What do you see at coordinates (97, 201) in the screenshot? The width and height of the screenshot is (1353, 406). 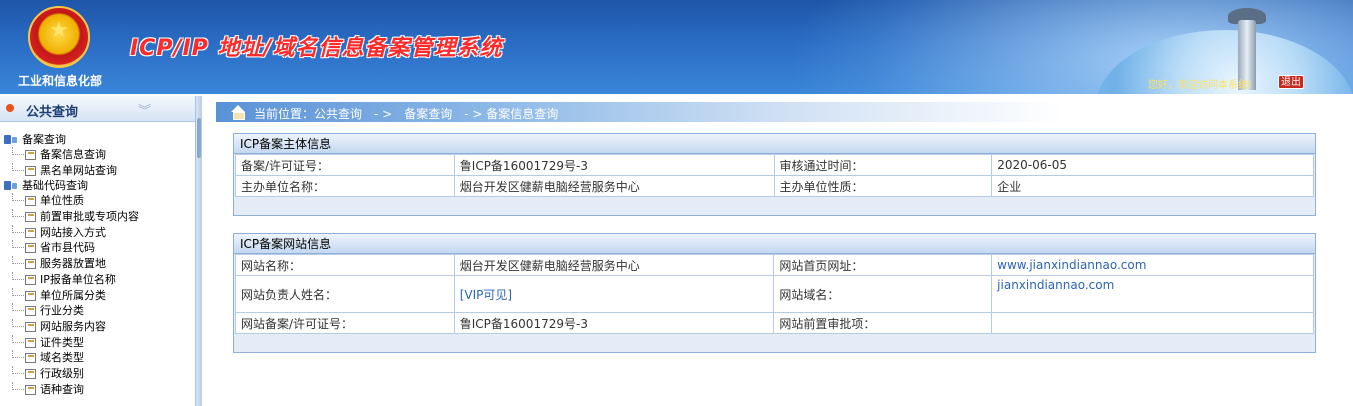 I see `tree-item-unit-nature: 单位性质` at bounding box center [97, 201].